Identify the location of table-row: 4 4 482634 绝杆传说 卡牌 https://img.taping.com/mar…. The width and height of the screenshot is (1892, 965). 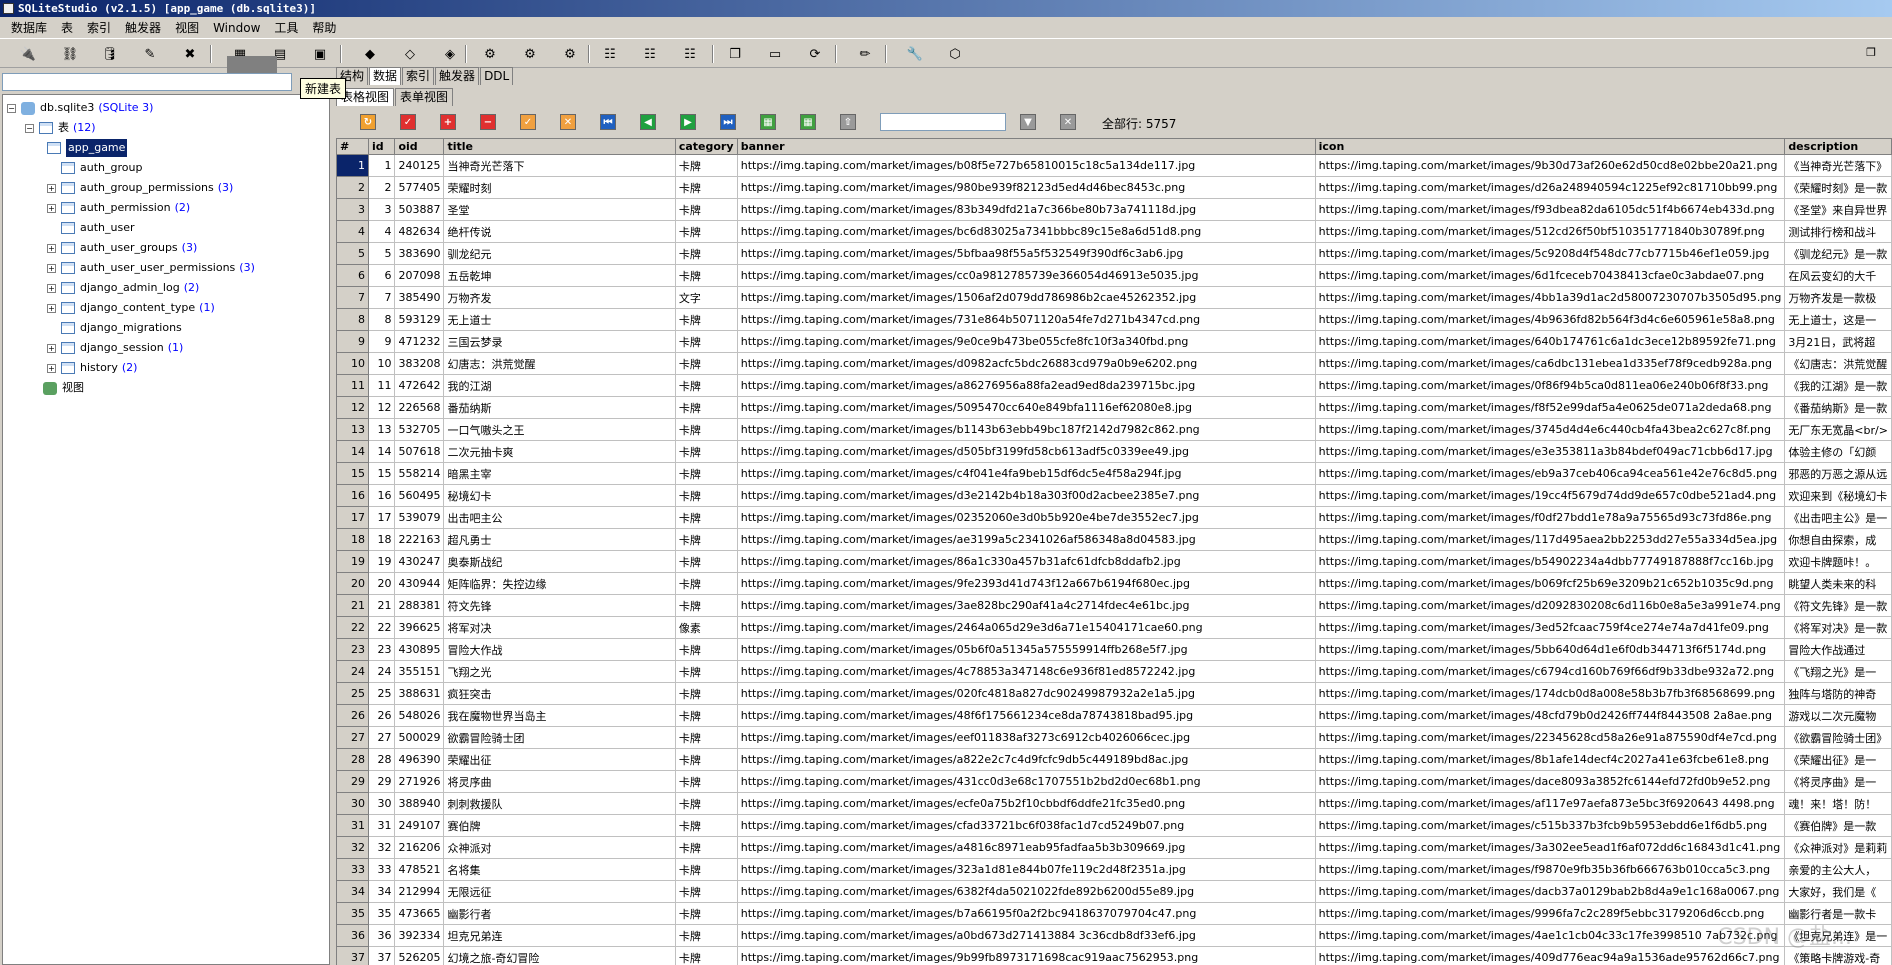
(1114, 231).